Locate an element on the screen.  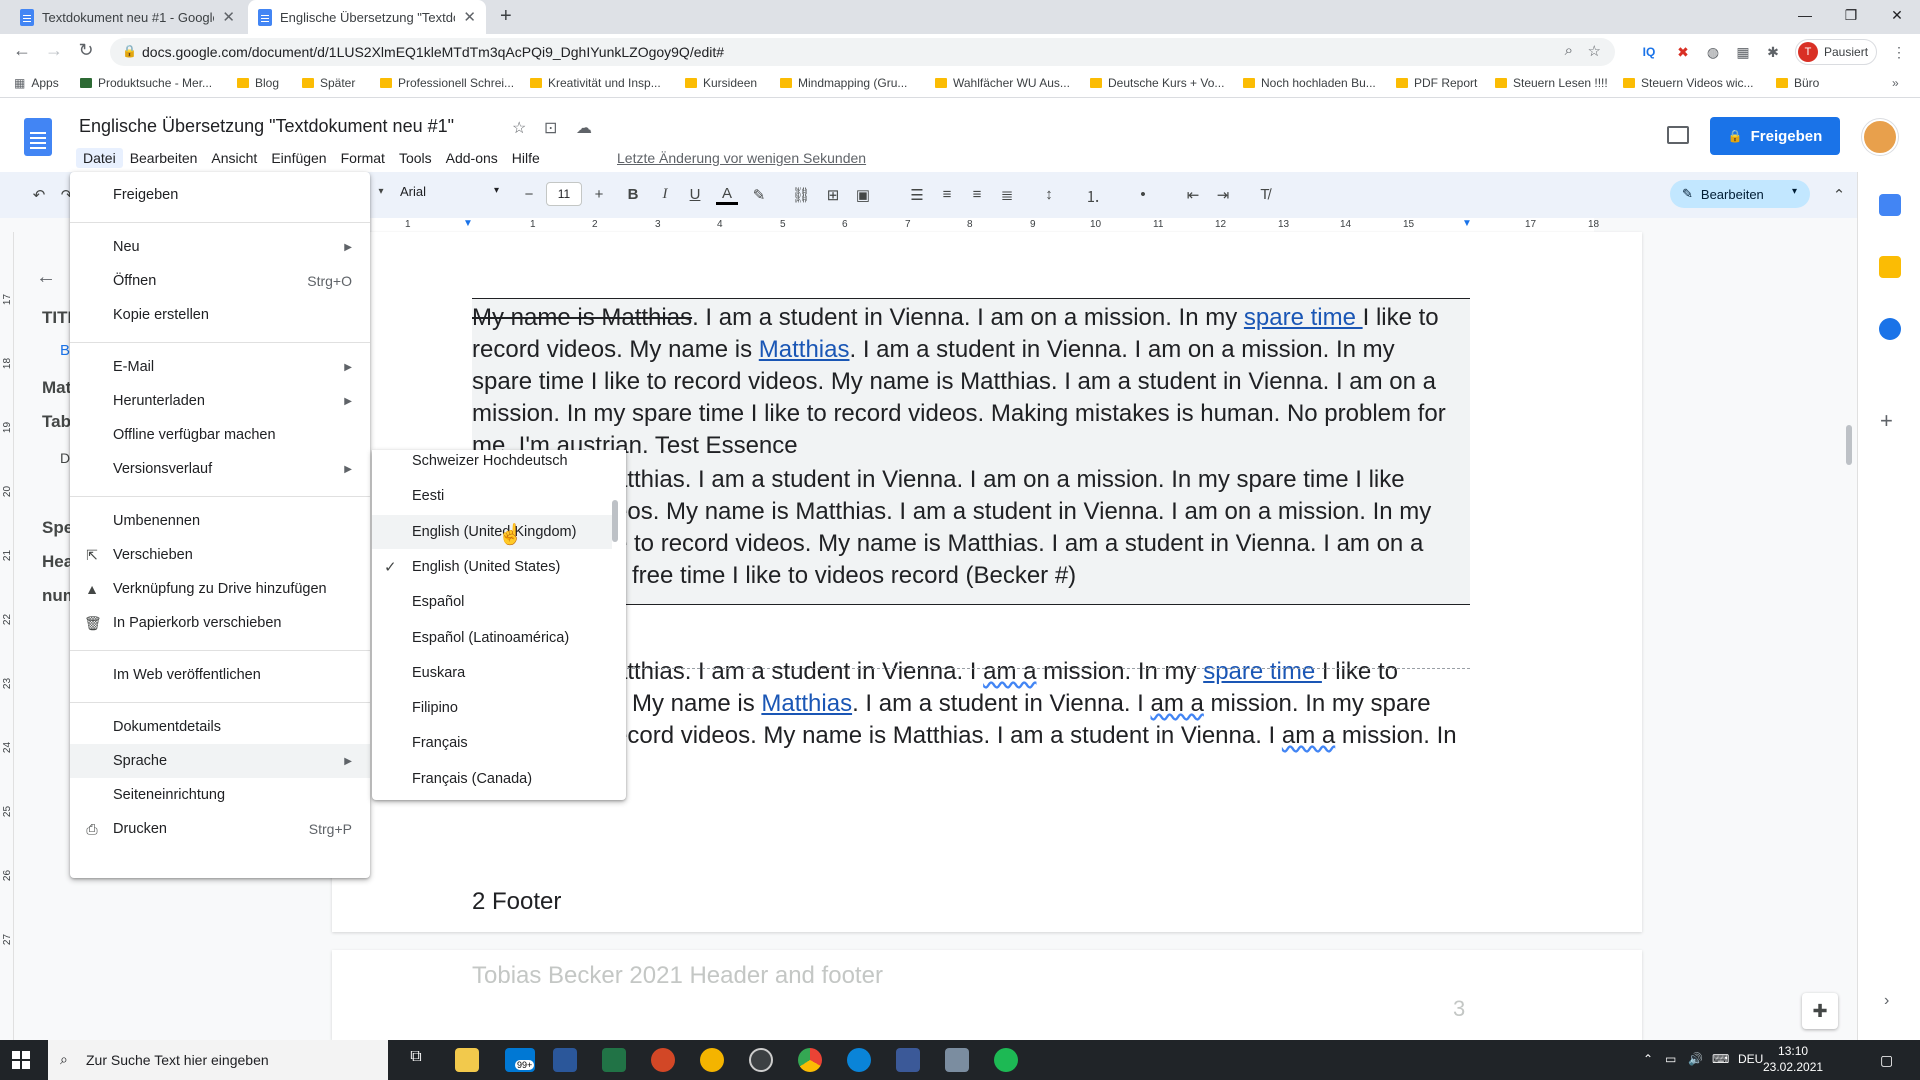
last-edit-link: Letzte Änderung vor wenigen Sekunden is located at coordinates (741, 158).